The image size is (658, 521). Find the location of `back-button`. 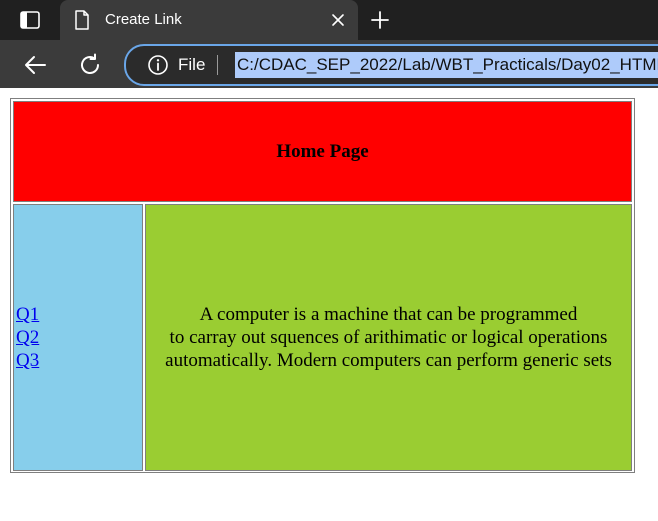

back-button is located at coordinates (35, 65).